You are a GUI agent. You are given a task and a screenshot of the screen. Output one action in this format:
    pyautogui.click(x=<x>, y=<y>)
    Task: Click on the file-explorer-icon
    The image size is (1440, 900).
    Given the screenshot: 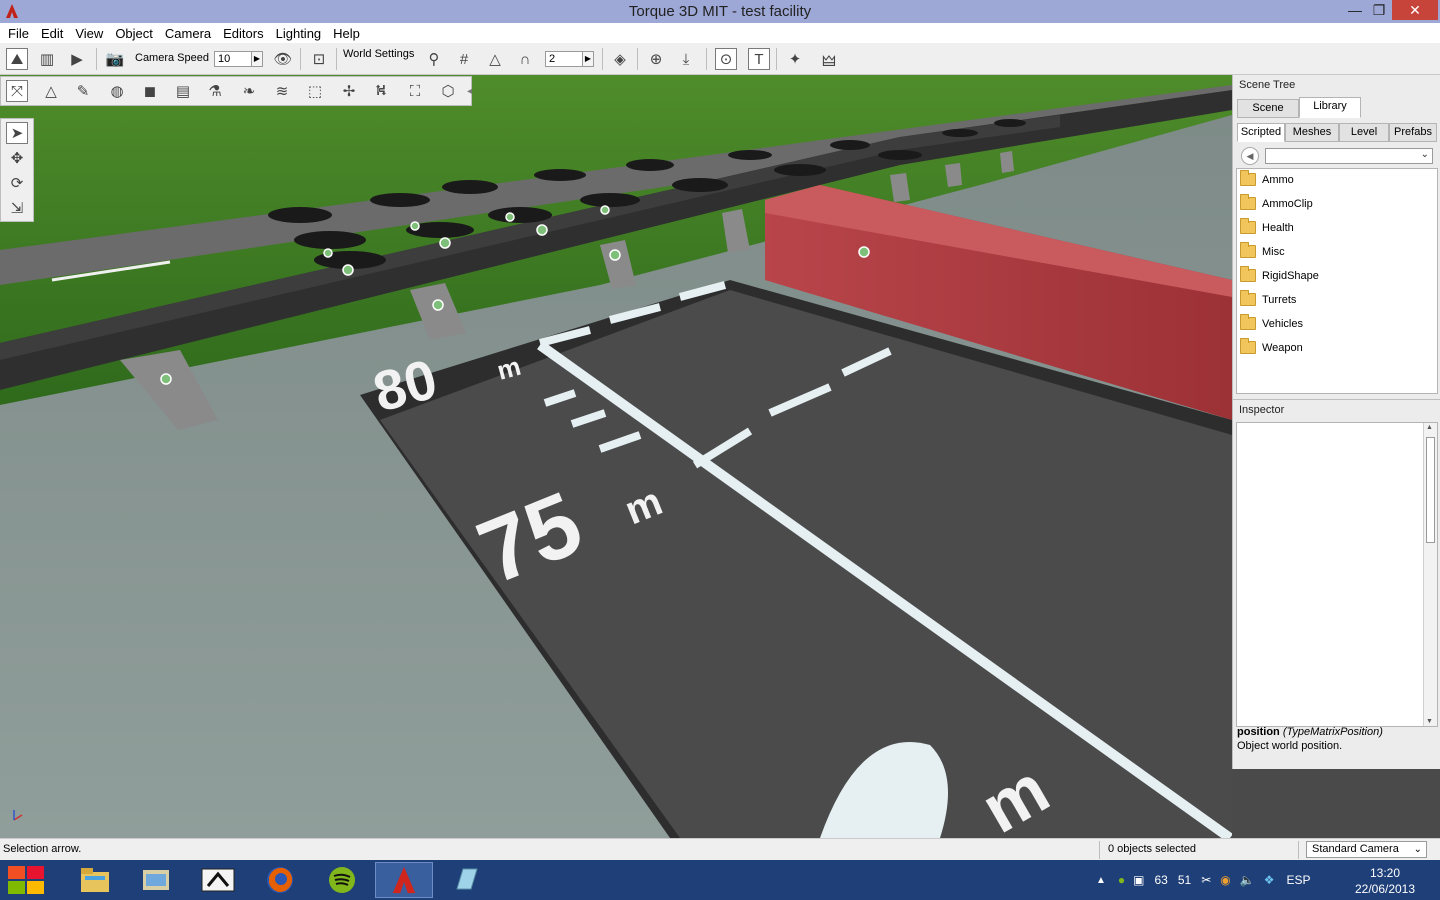 What is the action you would take?
    pyautogui.click(x=95, y=880)
    